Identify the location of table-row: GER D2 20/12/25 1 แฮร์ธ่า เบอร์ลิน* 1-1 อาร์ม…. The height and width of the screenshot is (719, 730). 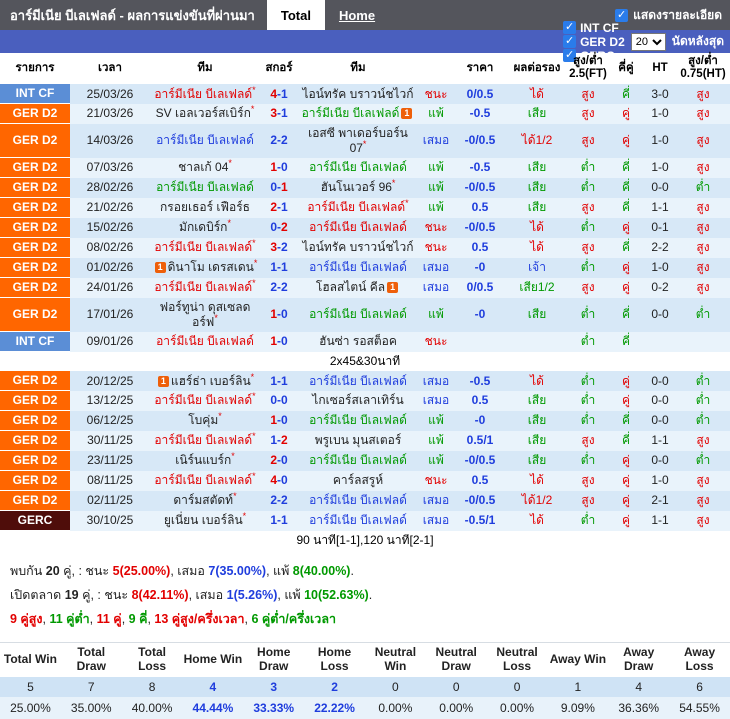
(365, 381).